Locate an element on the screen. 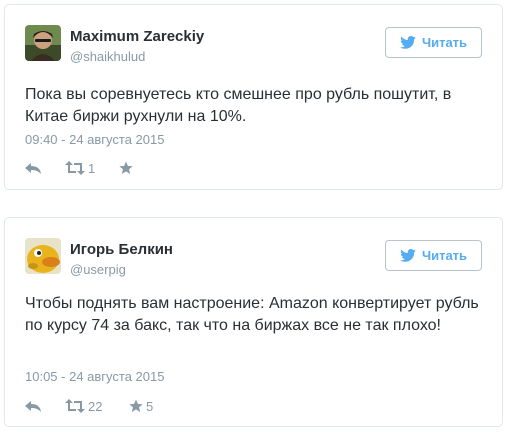 The height and width of the screenshot is (432, 508). retweet-count: 22 is located at coordinates (95, 406).